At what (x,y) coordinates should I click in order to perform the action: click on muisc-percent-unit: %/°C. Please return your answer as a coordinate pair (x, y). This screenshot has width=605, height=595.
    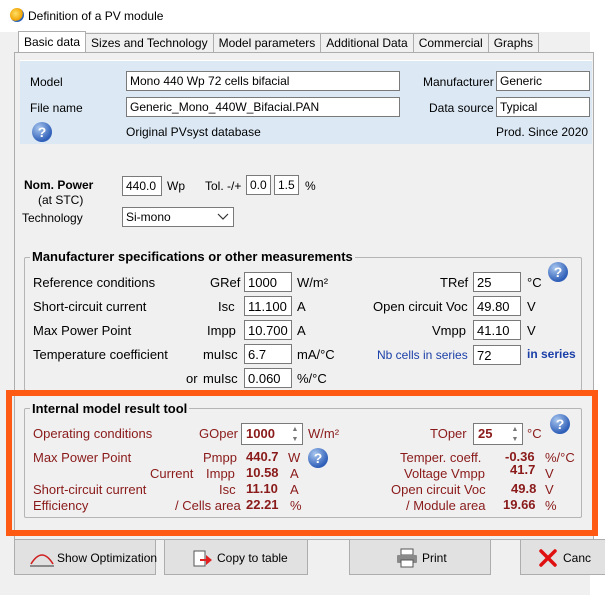
    Looking at the image, I should click on (312, 378).